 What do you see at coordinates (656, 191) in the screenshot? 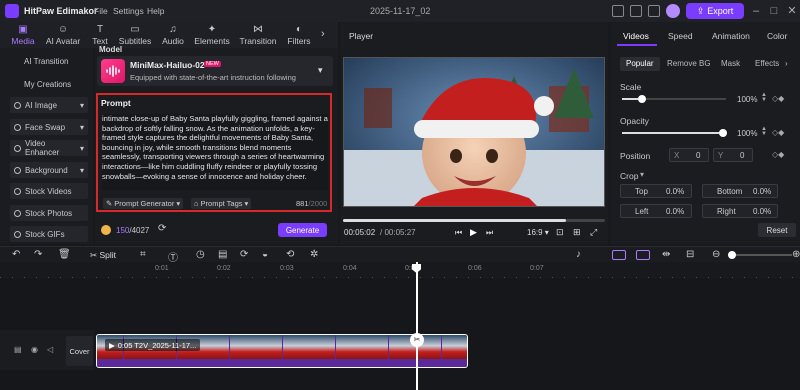
I see `crop-top-field: Top 0.0%` at bounding box center [656, 191].